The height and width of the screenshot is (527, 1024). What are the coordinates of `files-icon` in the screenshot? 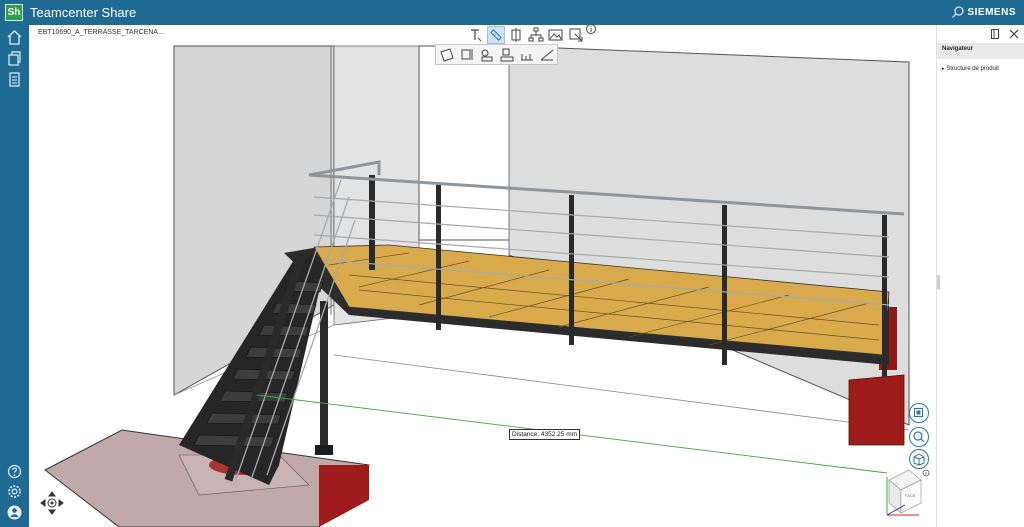 It's located at (14, 58).